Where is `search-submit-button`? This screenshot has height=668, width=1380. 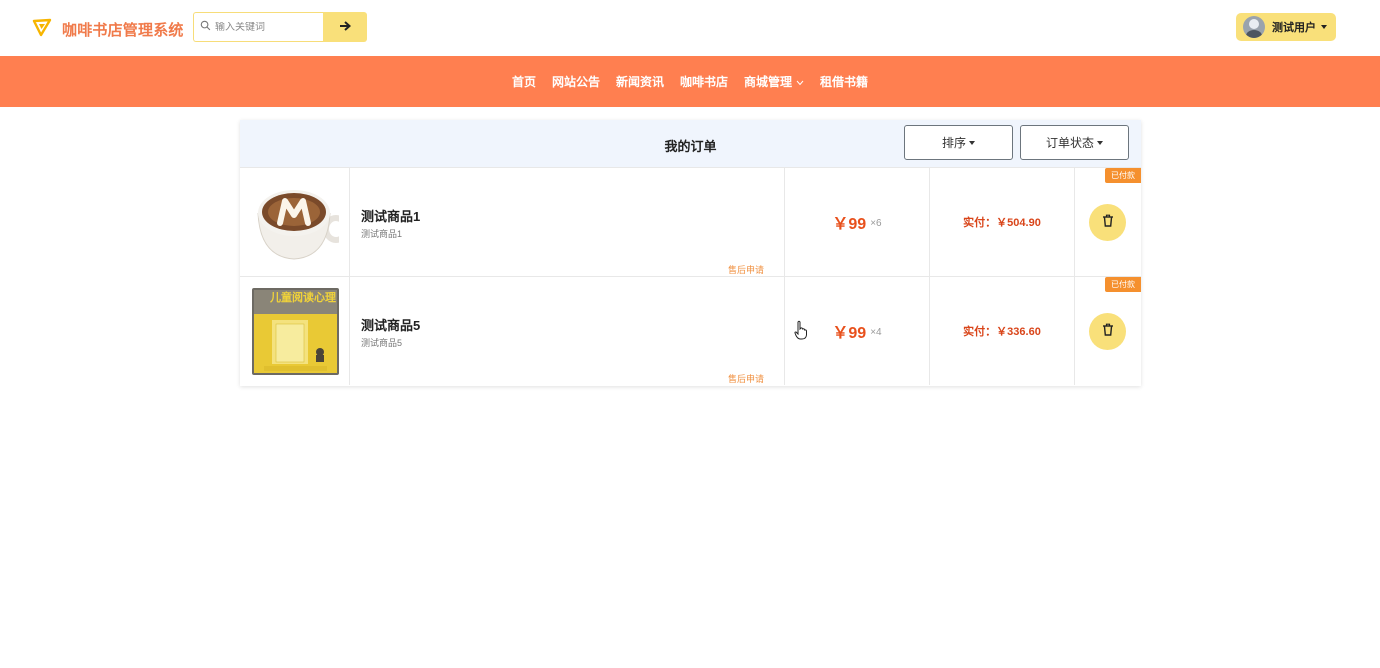
search-submit-button is located at coordinates (345, 27).